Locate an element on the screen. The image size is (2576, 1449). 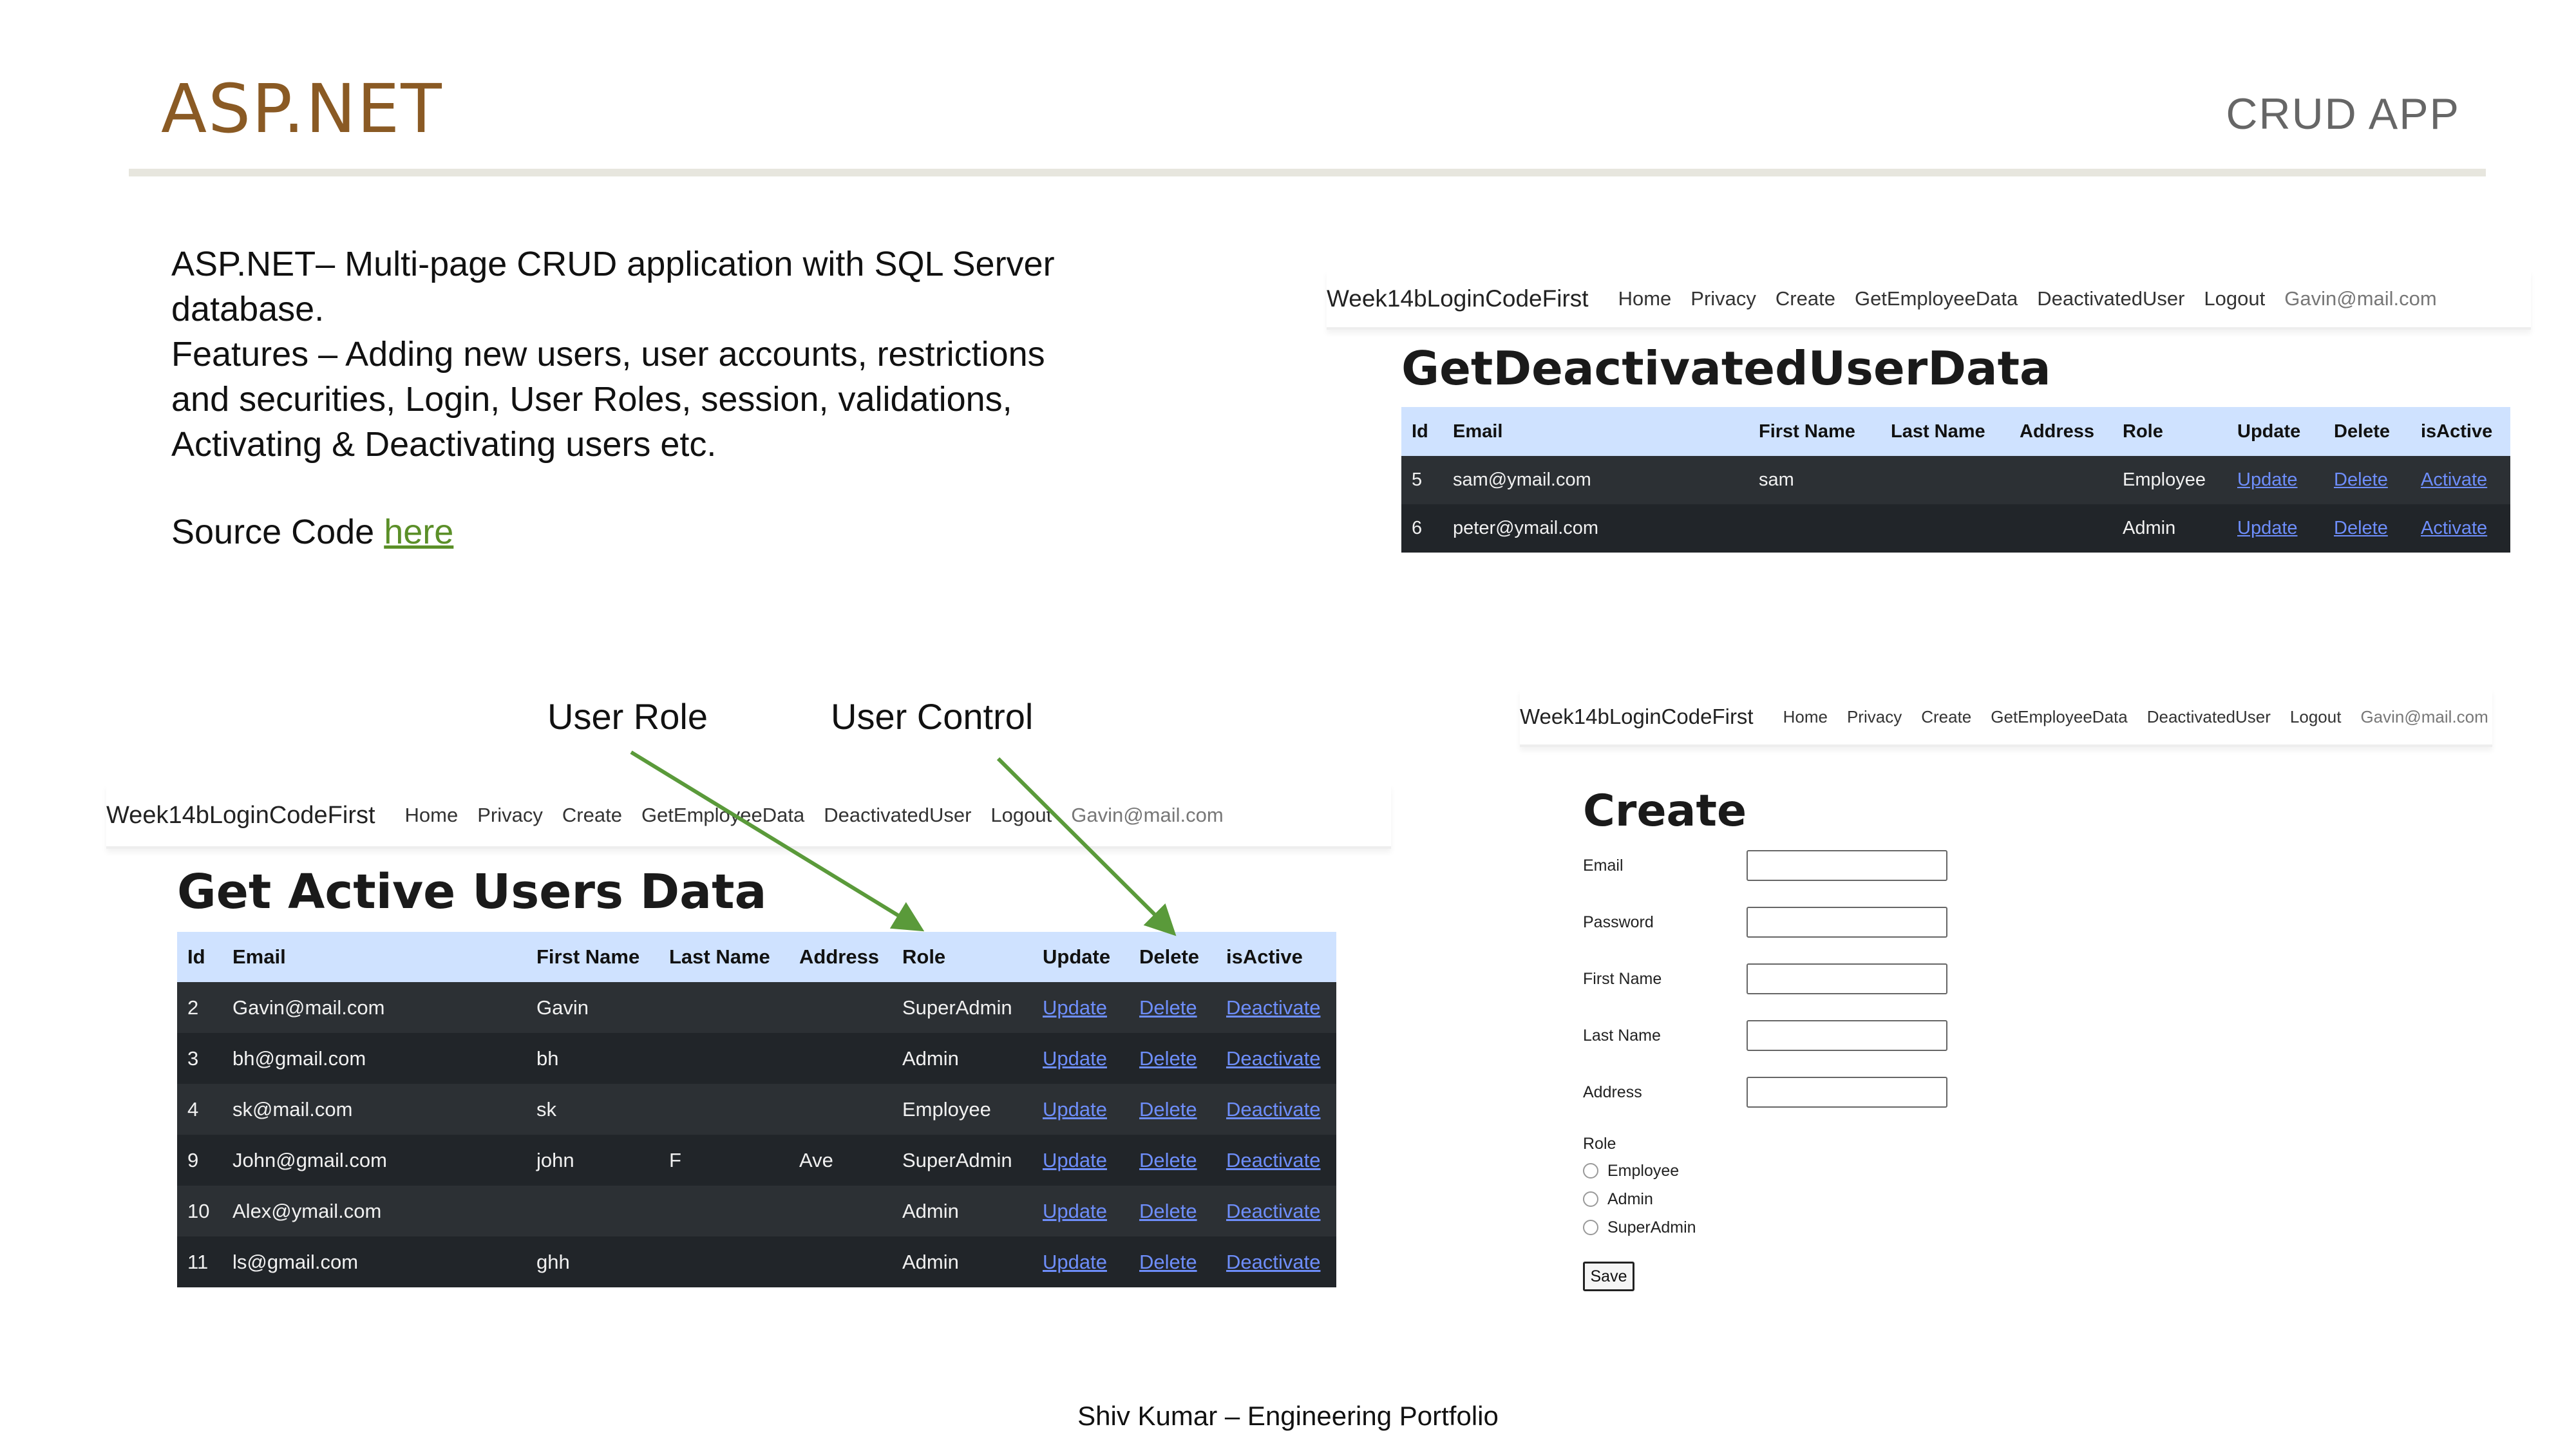
form-row-last-name: Last Name is located at coordinates (1808, 1035).